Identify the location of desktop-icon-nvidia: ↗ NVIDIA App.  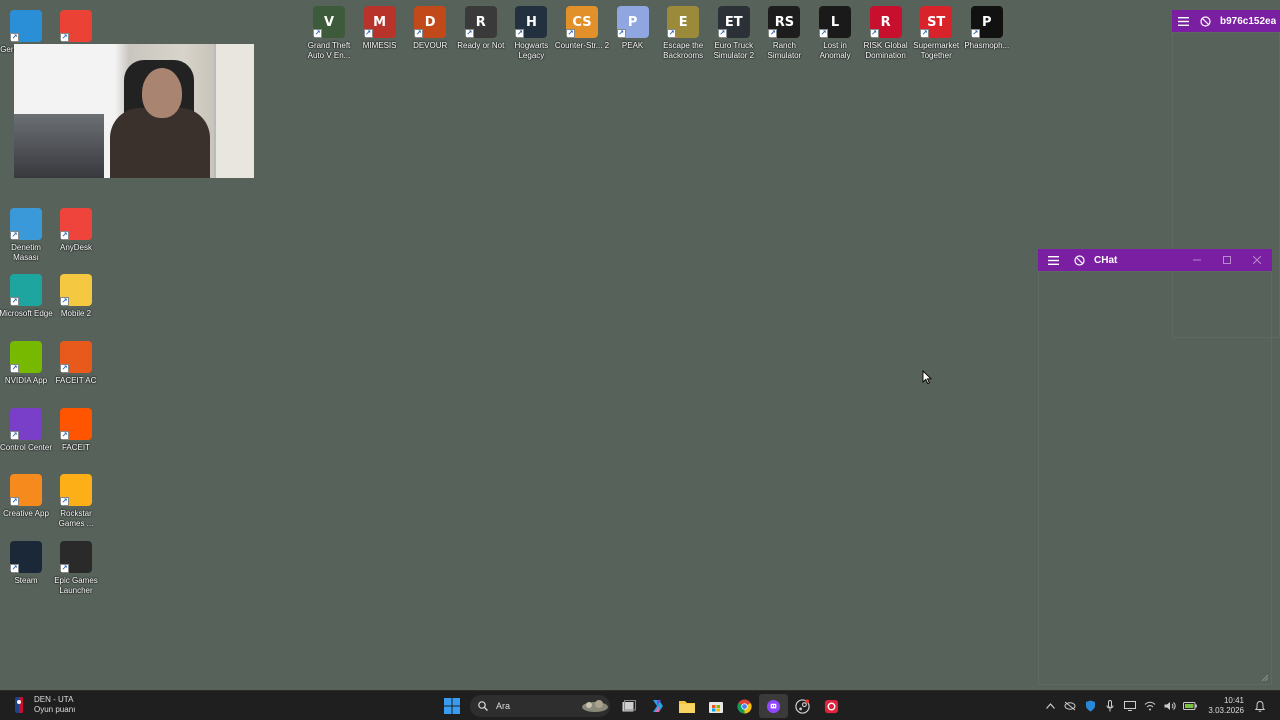
(26, 363).